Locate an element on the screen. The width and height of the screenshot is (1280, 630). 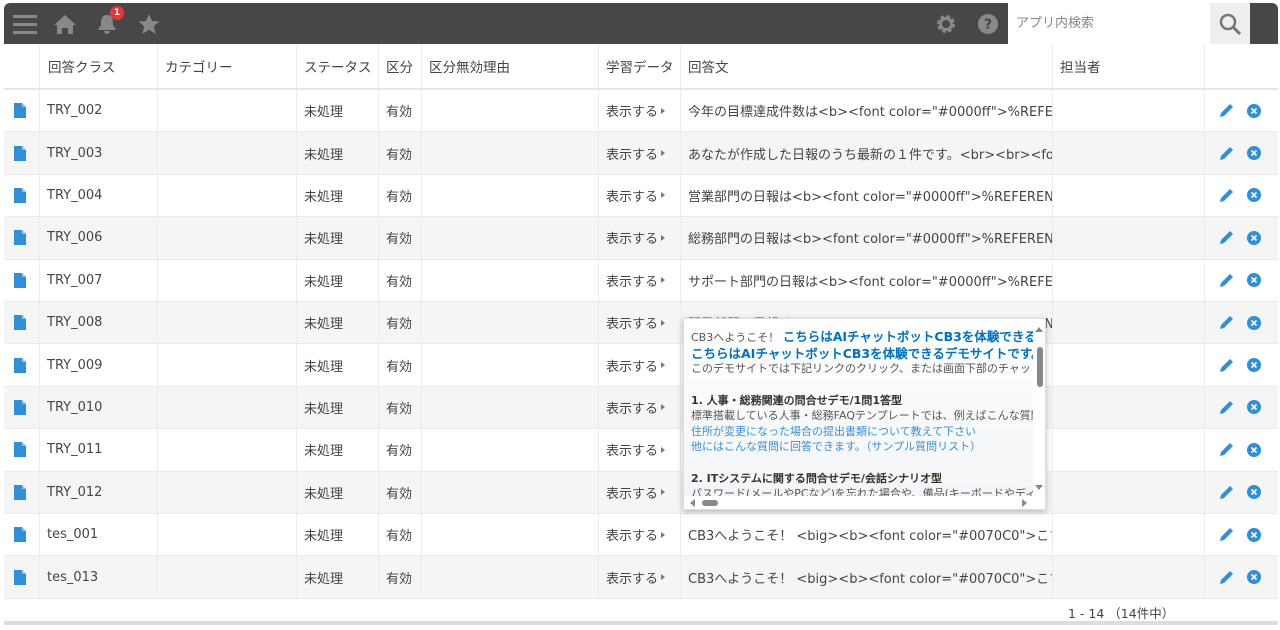
cell-answer-class: TRY_006 is located at coordinates (99, 238).